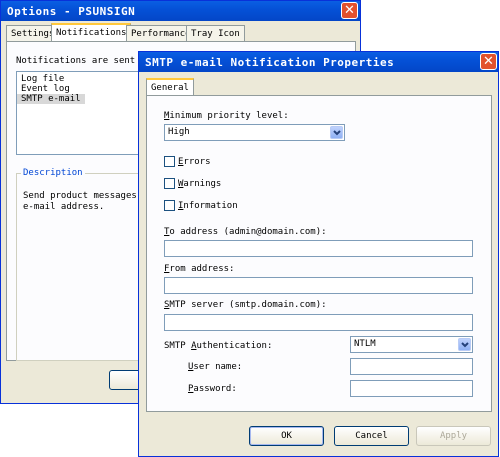 The image size is (500, 457). Describe the element at coordinates (170, 87) in the screenshot. I see `tab-general: General` at that location.